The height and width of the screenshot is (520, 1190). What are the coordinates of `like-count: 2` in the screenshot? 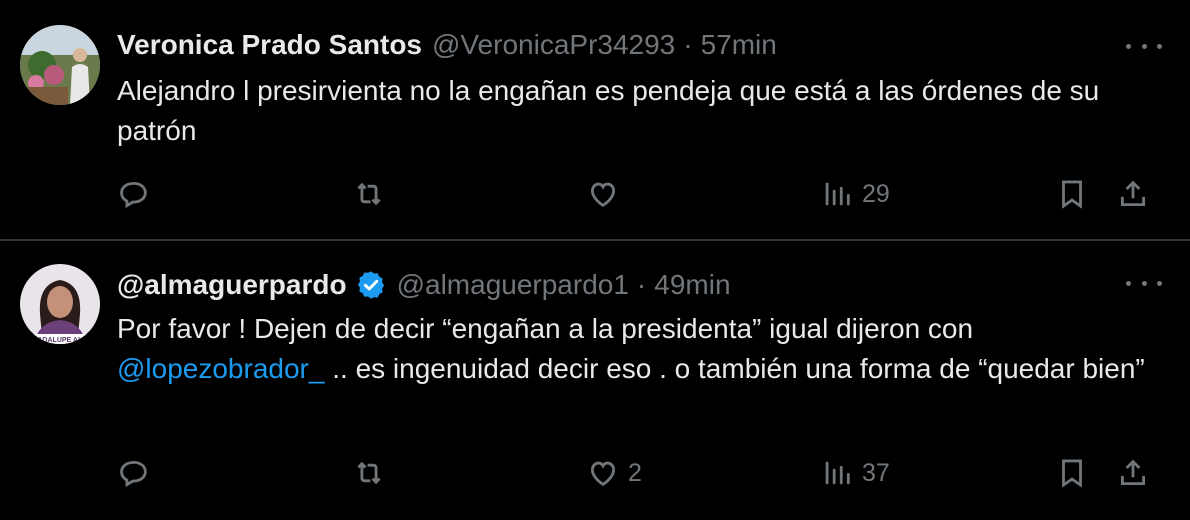 It's located at (635, 472).